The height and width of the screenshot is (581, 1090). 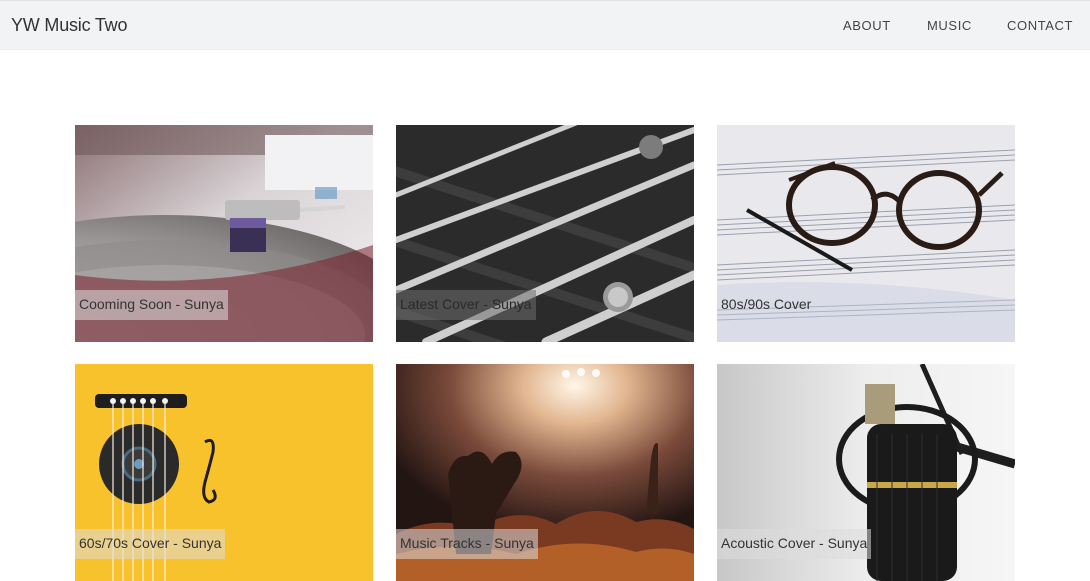 What do you see at coordinates (766, 304) in the screenshot?
I see `card-caption: 80s/90s Cover` at bounding box center [766, 304].